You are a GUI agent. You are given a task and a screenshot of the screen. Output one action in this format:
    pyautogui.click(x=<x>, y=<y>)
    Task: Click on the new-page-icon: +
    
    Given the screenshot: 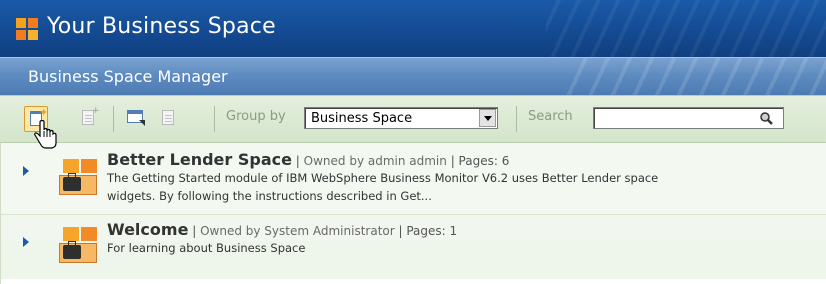 What is the action you would take?
    pyautogui.click(x=91, y=115)
    